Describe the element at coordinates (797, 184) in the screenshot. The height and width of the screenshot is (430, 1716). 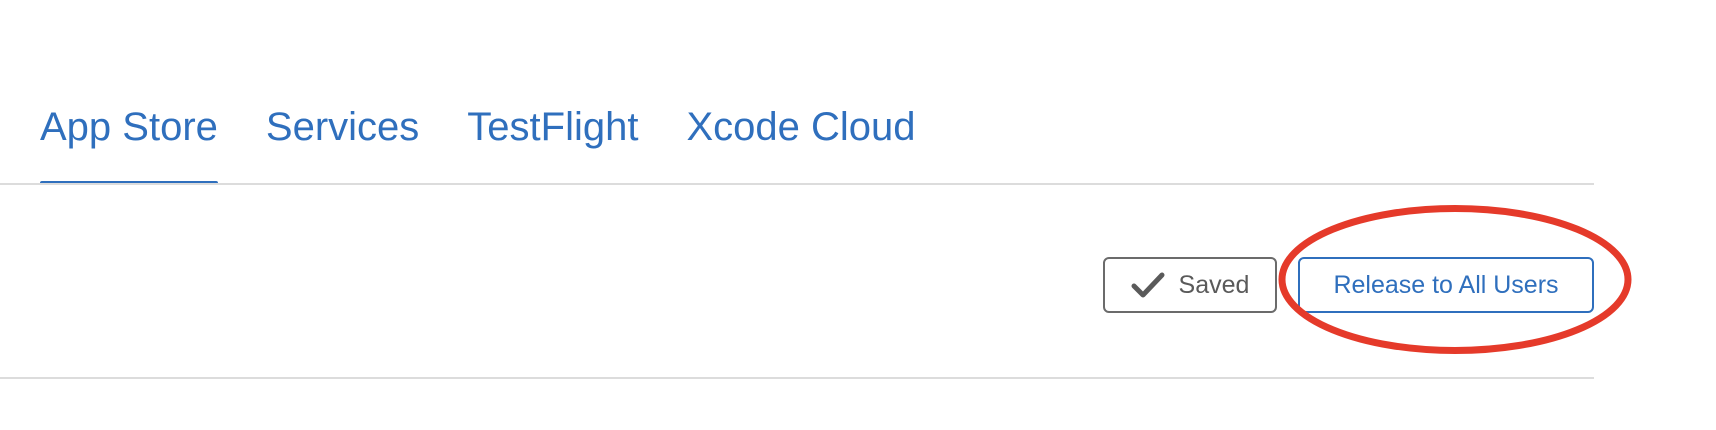
I see `tab-bar-divider` at that location.